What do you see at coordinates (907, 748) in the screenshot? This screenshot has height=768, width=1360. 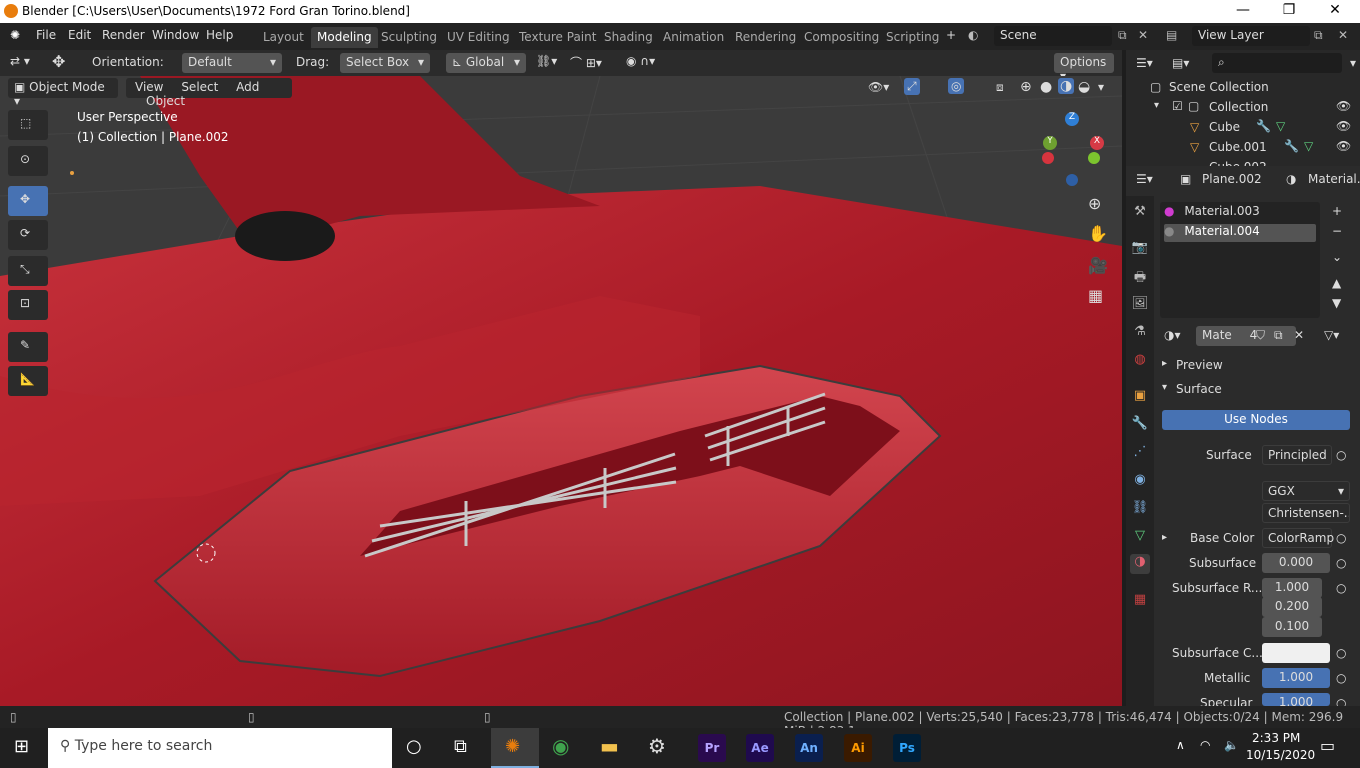 I see `photoshop-icon: Ps` at bounding box center [907, 748].